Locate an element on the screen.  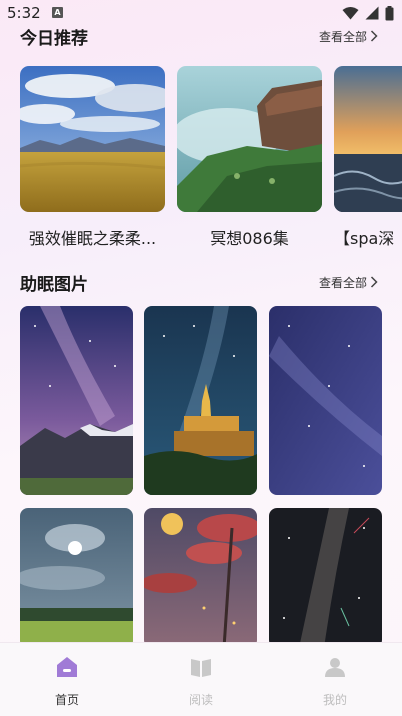
milky-way-mountain-image is located at coordinates (76, 400).